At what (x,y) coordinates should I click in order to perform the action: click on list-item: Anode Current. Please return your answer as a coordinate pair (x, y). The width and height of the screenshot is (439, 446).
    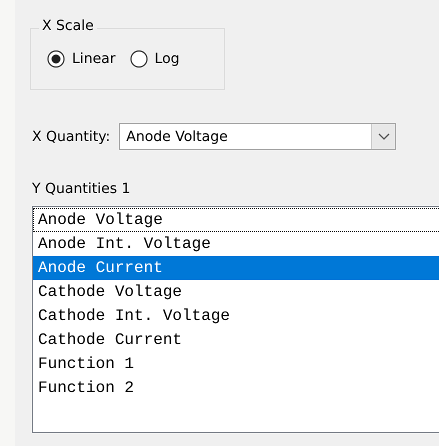
    Looking at the image, I should click on (236, 268).